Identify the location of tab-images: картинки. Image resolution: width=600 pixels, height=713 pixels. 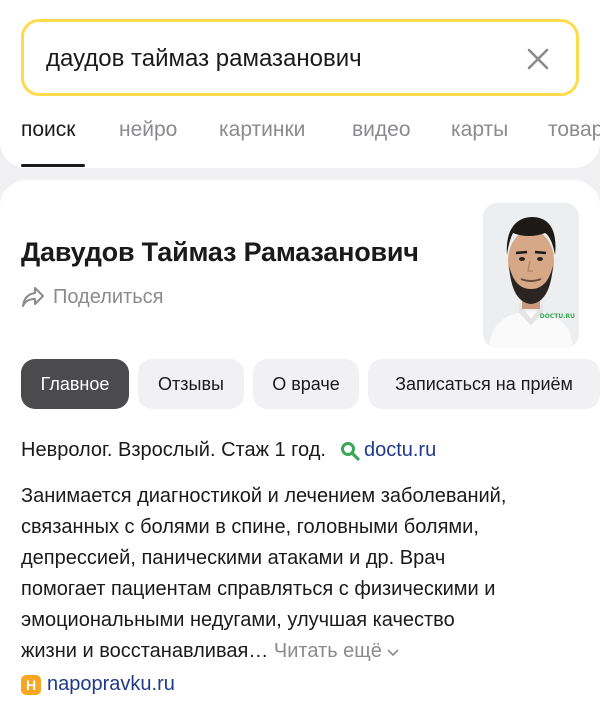
(262, 130).